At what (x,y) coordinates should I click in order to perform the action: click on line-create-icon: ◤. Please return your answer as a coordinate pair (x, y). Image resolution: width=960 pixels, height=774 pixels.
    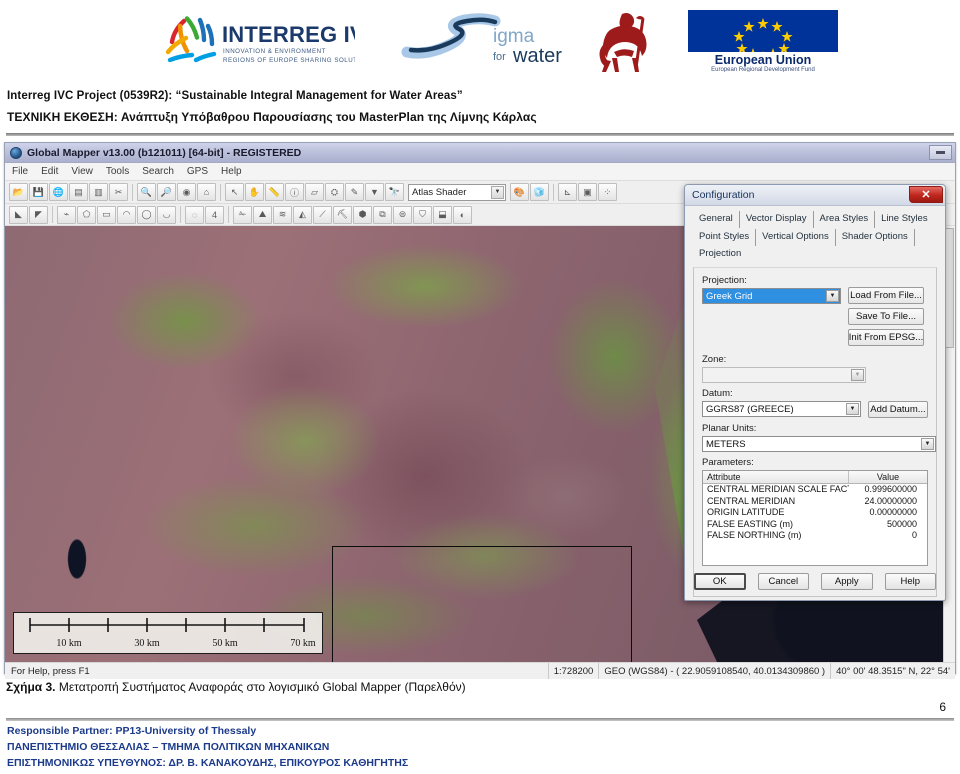
    Looking at the image, I should click on (38, 214).